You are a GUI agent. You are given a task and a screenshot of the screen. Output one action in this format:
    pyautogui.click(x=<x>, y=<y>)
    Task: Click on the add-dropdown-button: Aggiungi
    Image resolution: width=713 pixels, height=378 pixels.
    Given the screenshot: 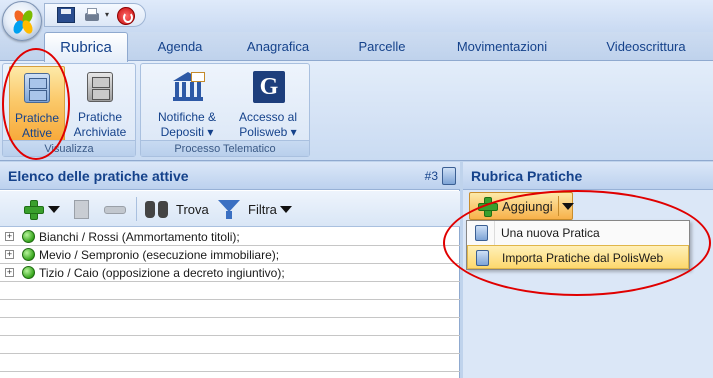 What is the action you would take?
    pyautogui.click(x=521, y=206)
    